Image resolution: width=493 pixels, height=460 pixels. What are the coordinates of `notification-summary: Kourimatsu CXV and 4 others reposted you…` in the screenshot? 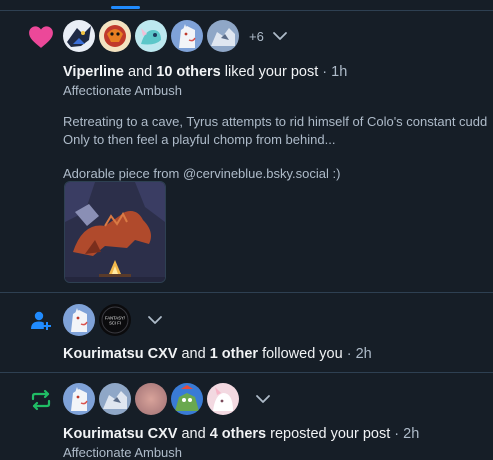 It's located at (241, 434).